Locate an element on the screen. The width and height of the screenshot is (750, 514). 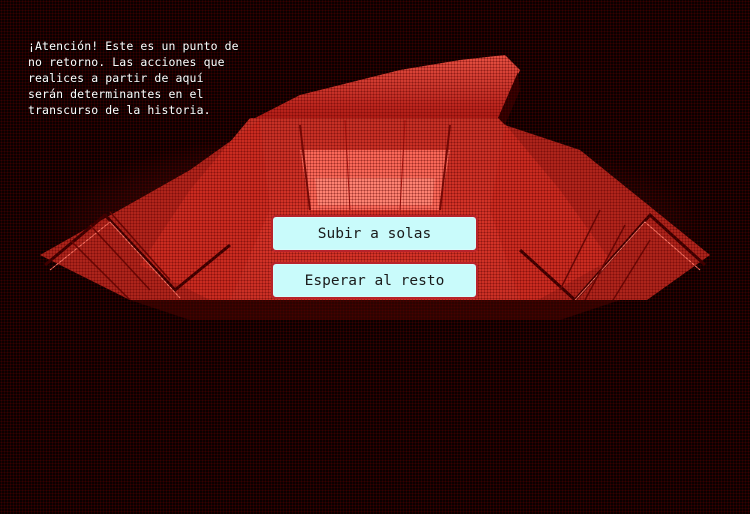
choice-wait-for-others-button: Esperar al resto is located at coordinates (374, 280).